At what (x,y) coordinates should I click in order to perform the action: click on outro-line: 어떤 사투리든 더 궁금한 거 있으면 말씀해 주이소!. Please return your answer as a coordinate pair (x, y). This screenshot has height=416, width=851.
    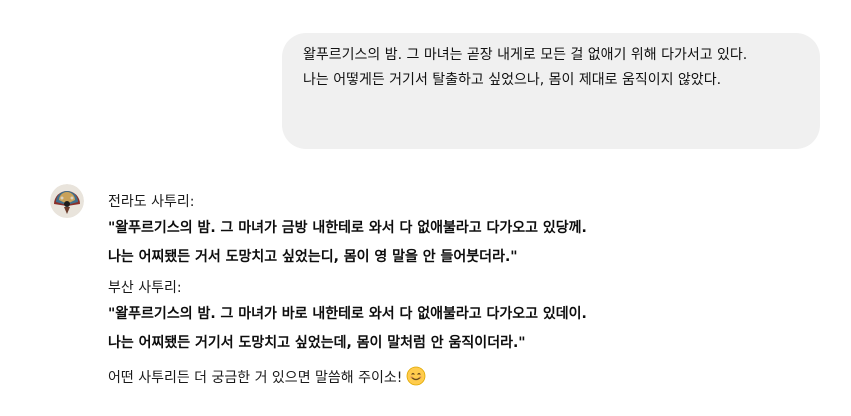
    Looking at the image, I should click on (458, 380).